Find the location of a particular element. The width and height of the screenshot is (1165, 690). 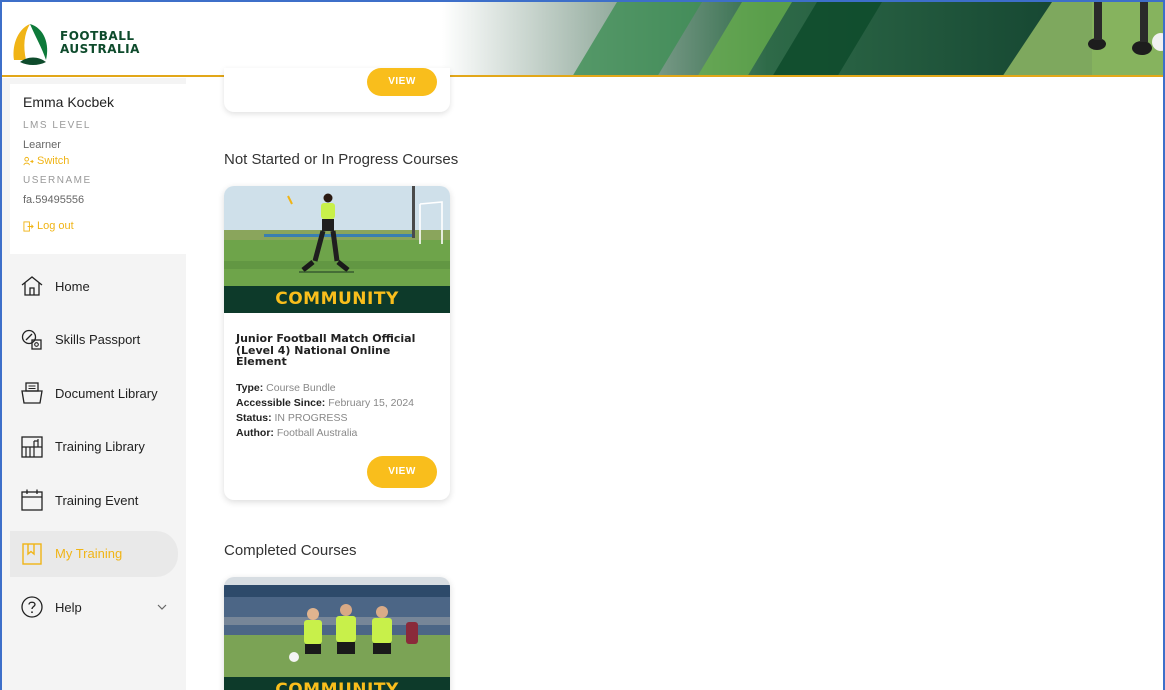

sidebar-item-label: Document Library is located at coordinates (106, 393).